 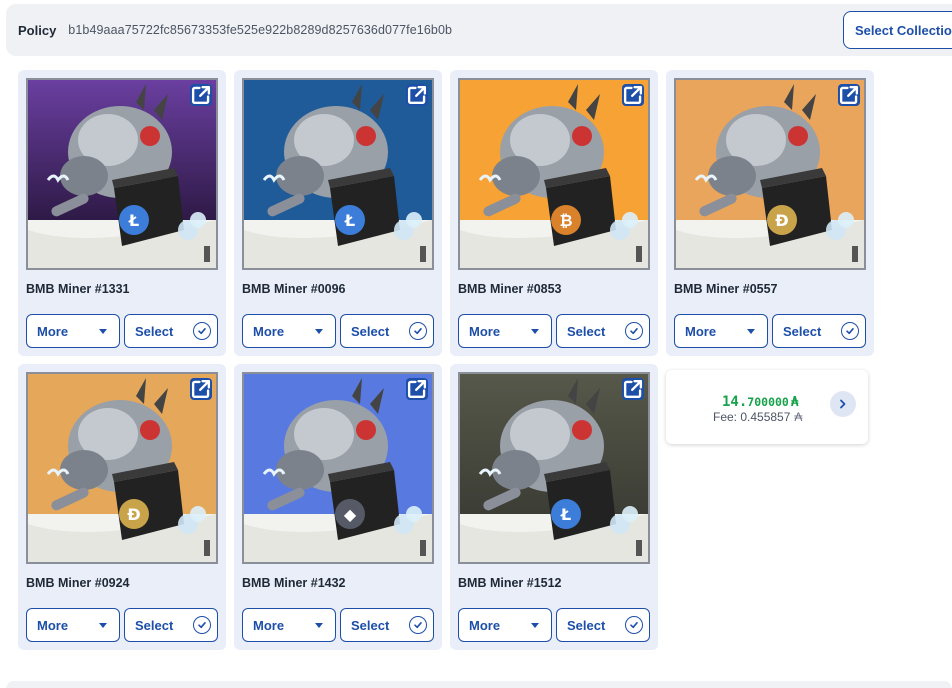 I want to click on price-amount: 14.700000 ₳, so click(x=760, y=400).